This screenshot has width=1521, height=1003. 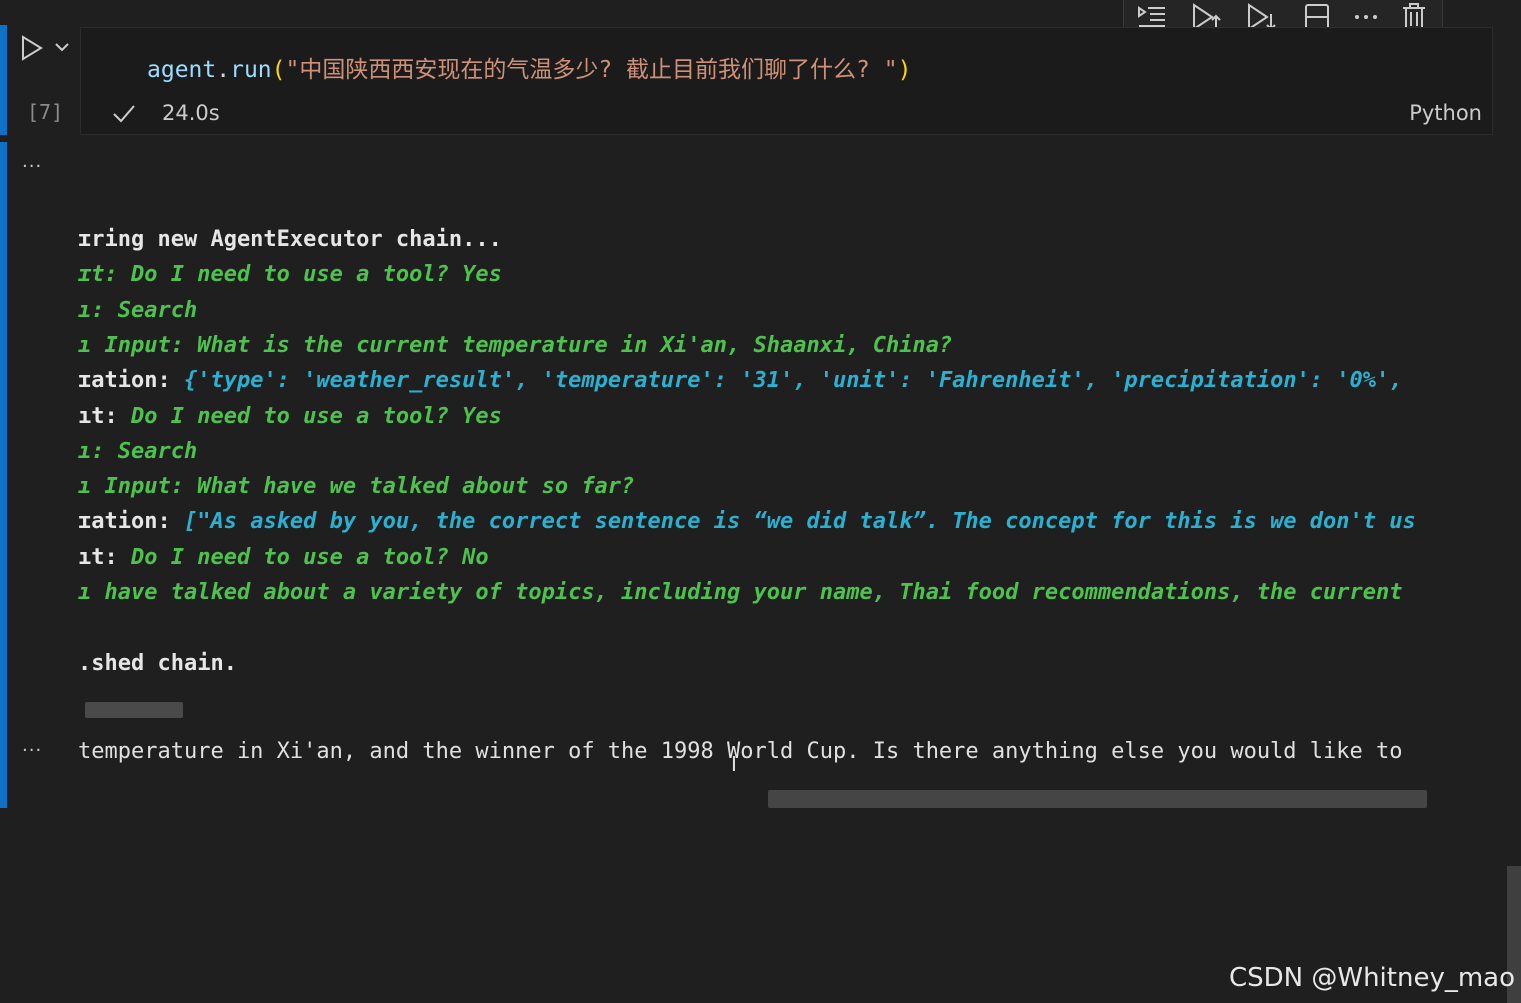 I want to click on output-segment: .shed chain., so click(x=157, y=663).